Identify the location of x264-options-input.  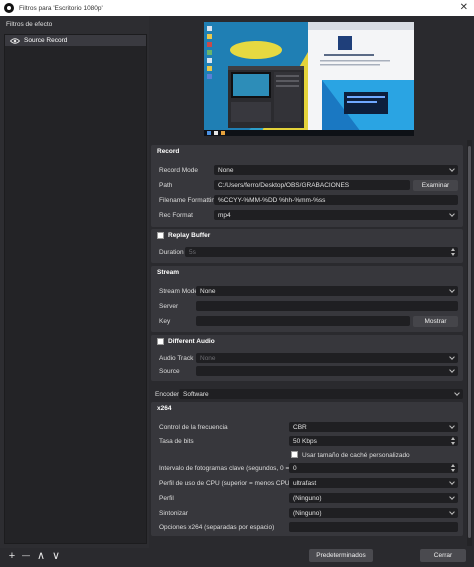
(373, 527).